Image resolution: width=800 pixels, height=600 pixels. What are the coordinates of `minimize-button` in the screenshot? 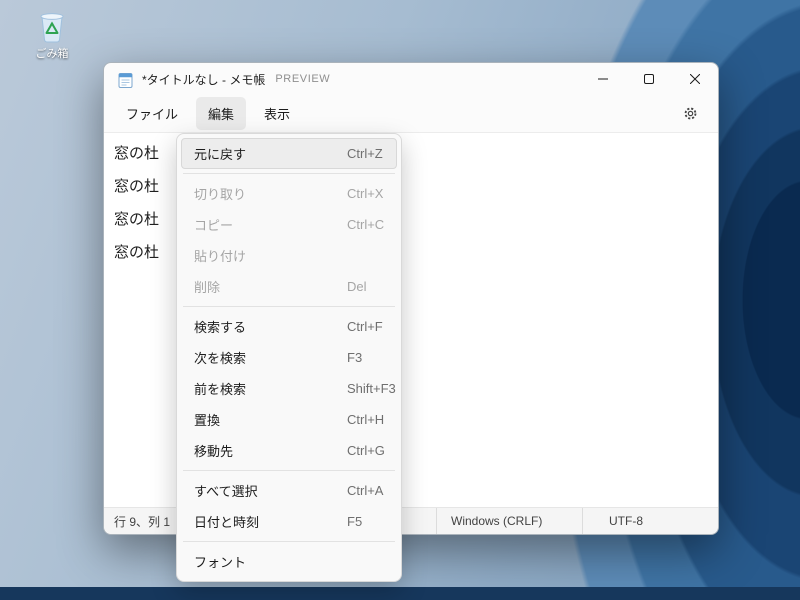 It's located at (603, 79).